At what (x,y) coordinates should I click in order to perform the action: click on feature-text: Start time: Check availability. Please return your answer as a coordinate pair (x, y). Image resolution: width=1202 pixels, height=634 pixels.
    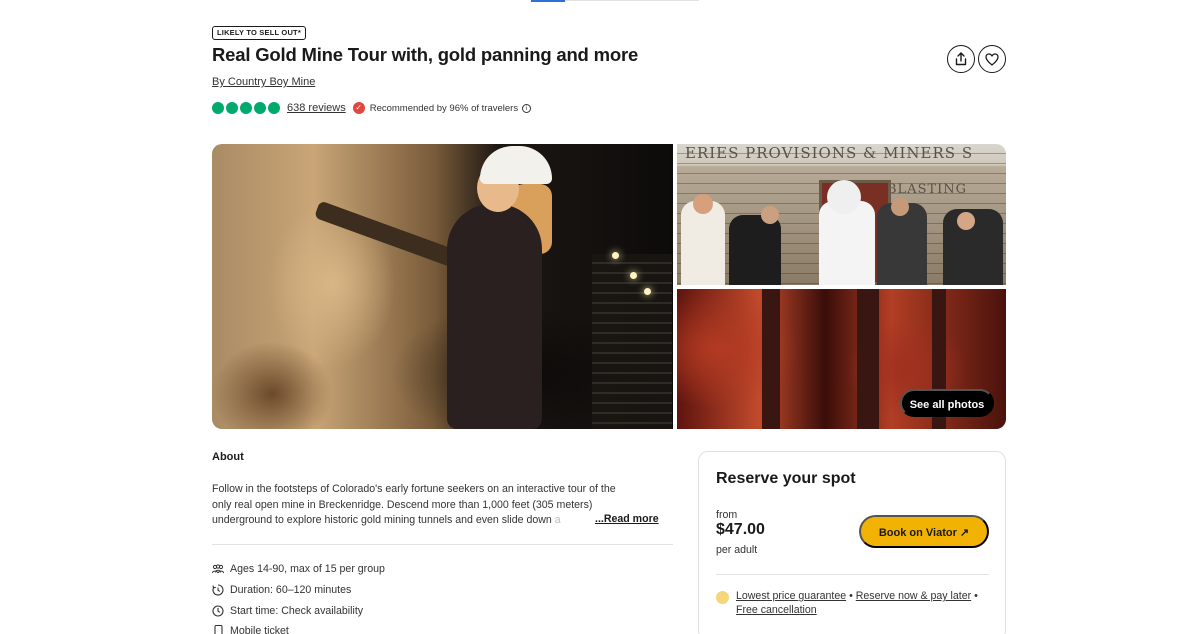
    Looking at the image, I should click on (297, 611).